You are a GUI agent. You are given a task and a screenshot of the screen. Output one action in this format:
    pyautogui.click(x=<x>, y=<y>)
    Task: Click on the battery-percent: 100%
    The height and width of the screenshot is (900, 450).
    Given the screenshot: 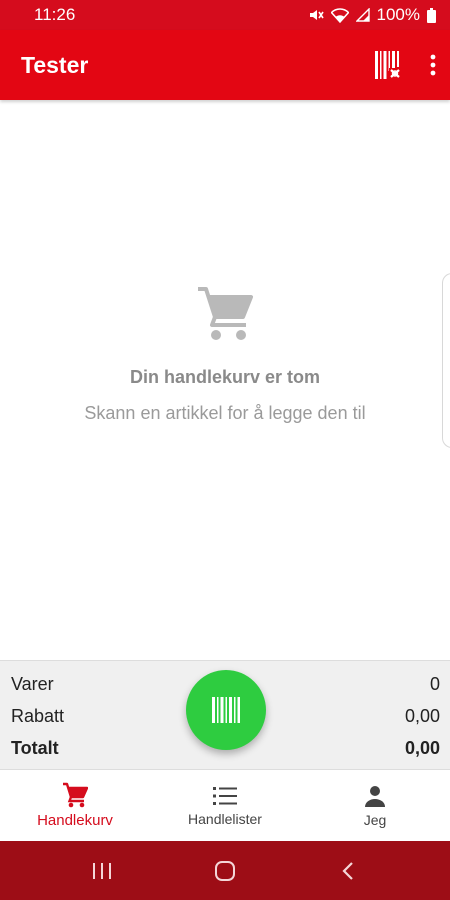 What is the action you would take?
    pyautogui.click(x=398, y=14)
    